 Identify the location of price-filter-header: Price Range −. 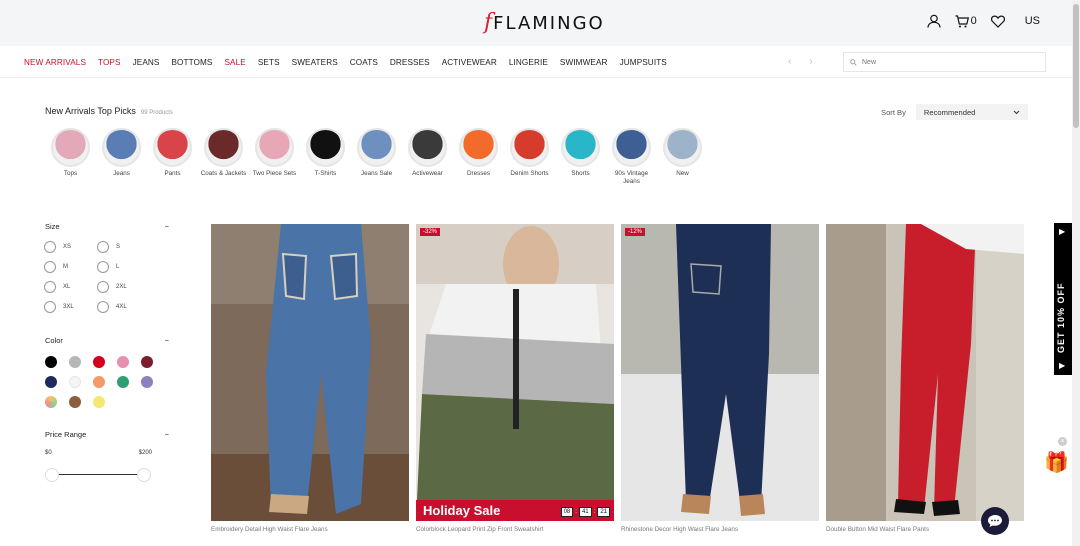
(107, 434).